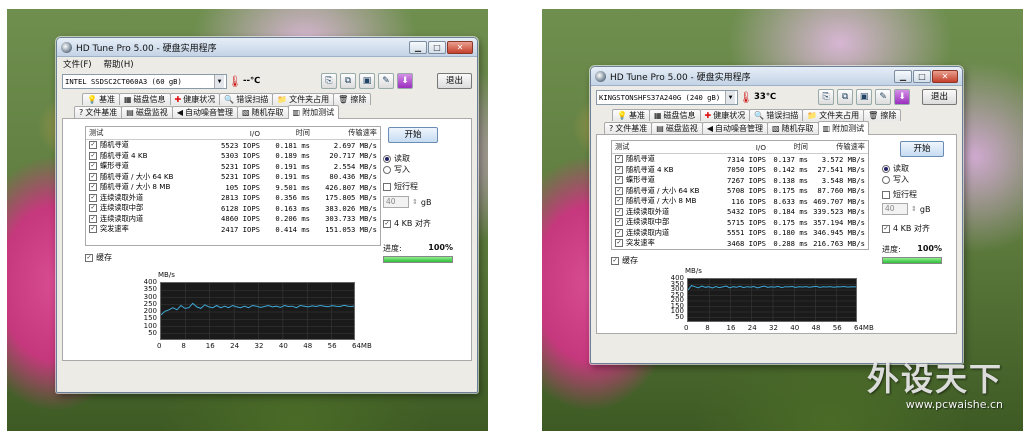  I want to click on window-title: HD Tune Pro 5.00 - 硬盘实用程序, so click(680, 77).